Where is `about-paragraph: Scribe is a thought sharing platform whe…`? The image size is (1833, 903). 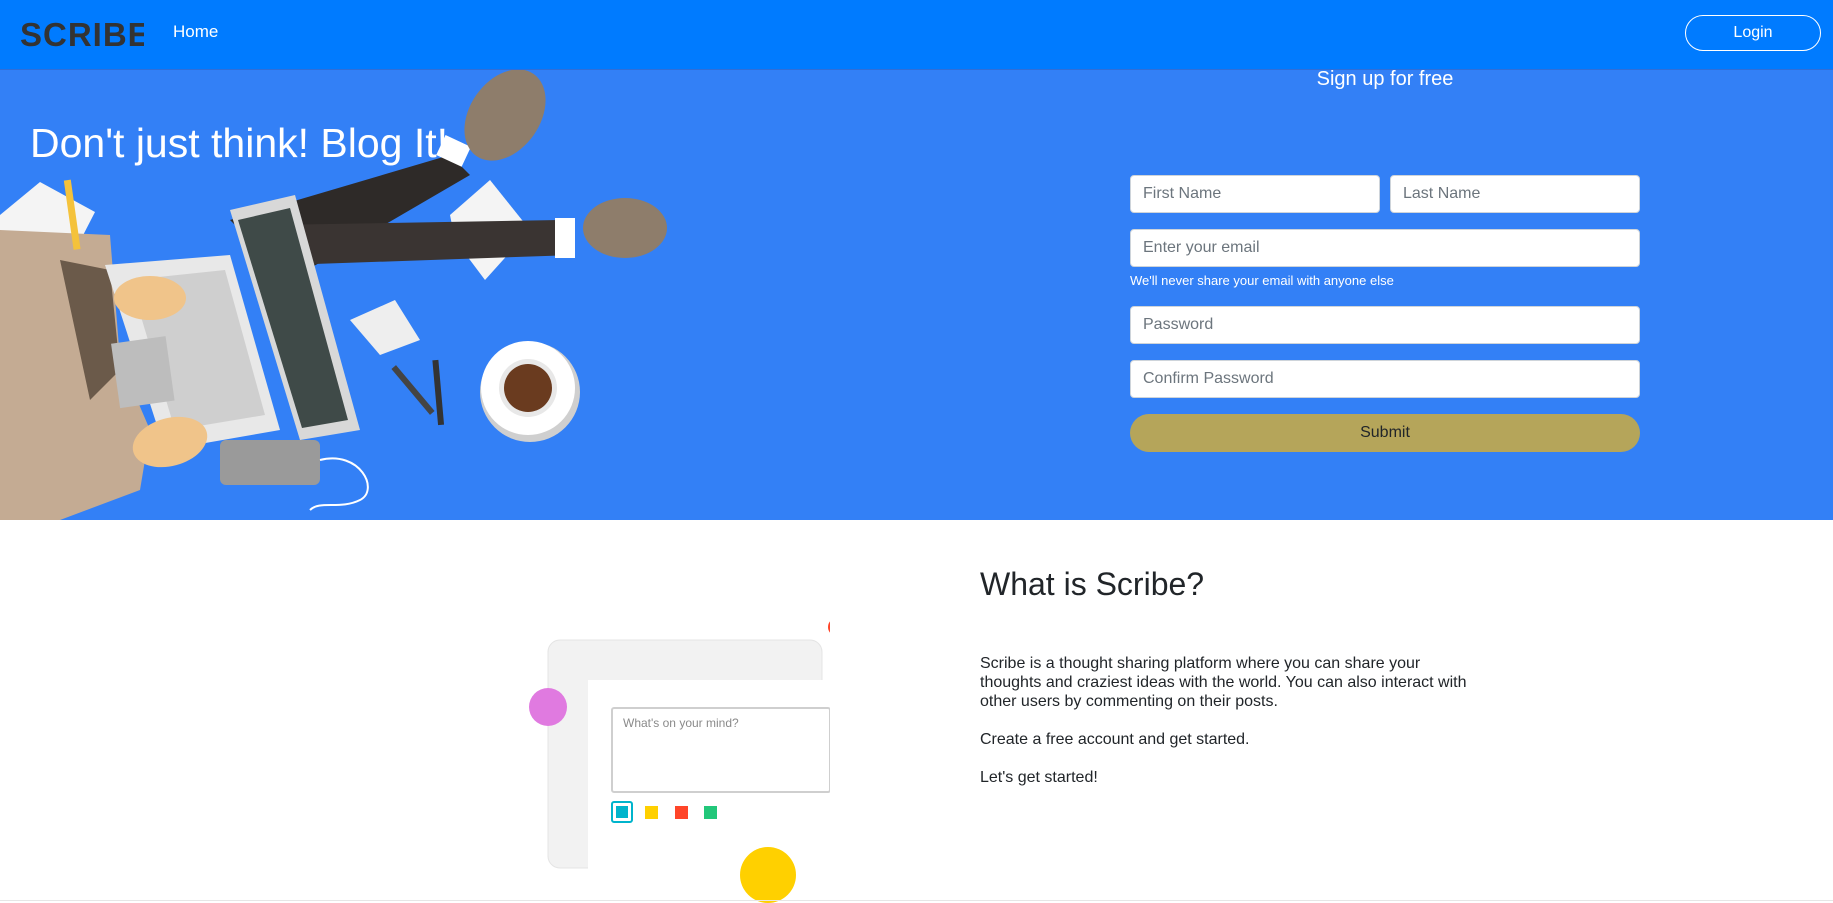 about-paragraph: Scribe is a thought sharing platform whe… is located at coordinates (1223, 682).